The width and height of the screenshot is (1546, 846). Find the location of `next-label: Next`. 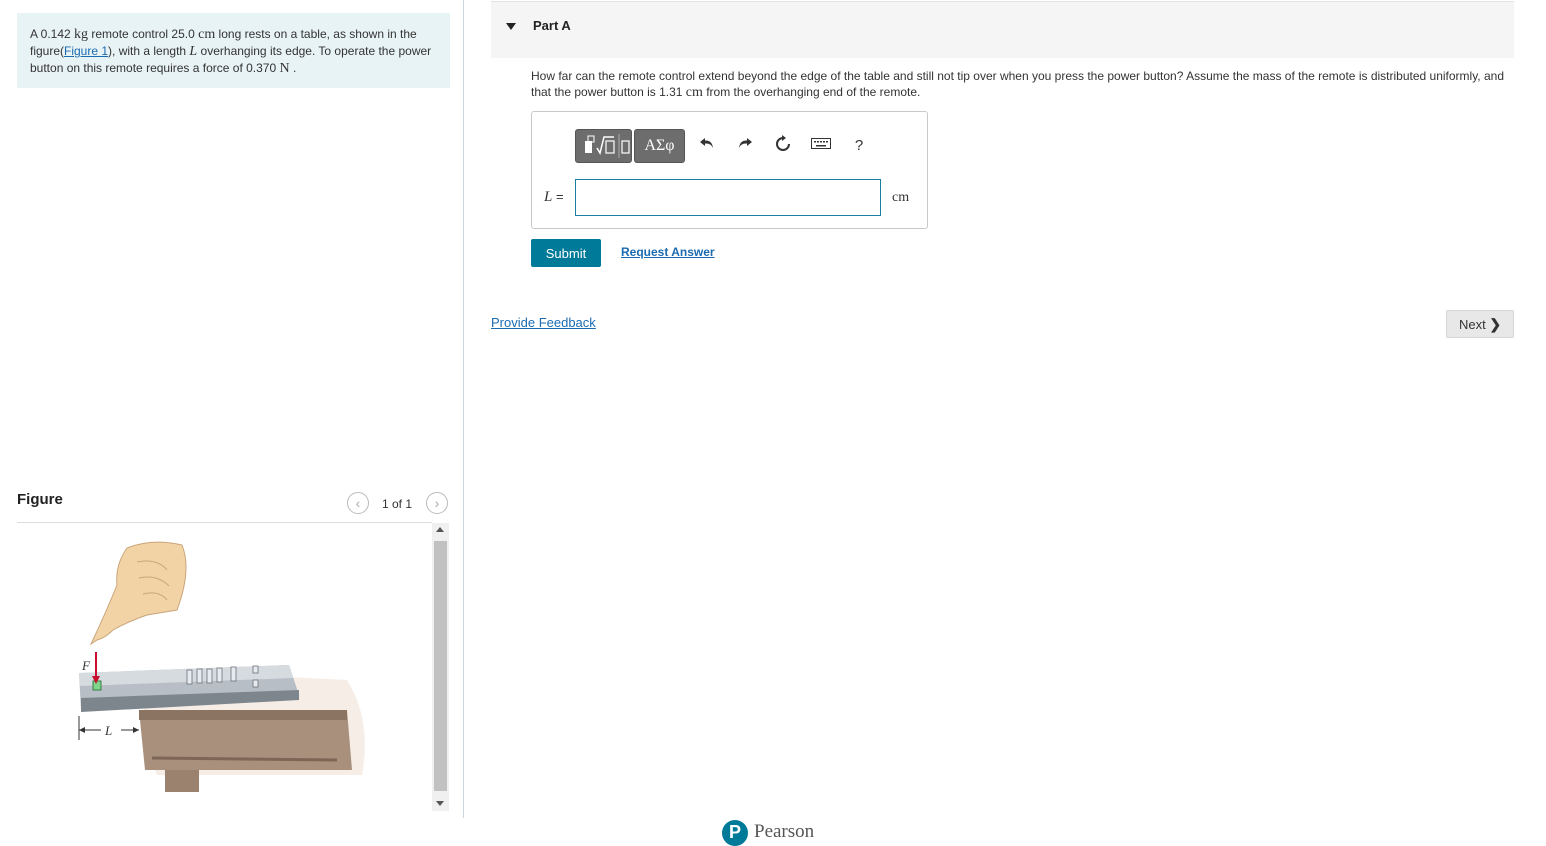

next-label: Next is located at coordinates (1472, 324).